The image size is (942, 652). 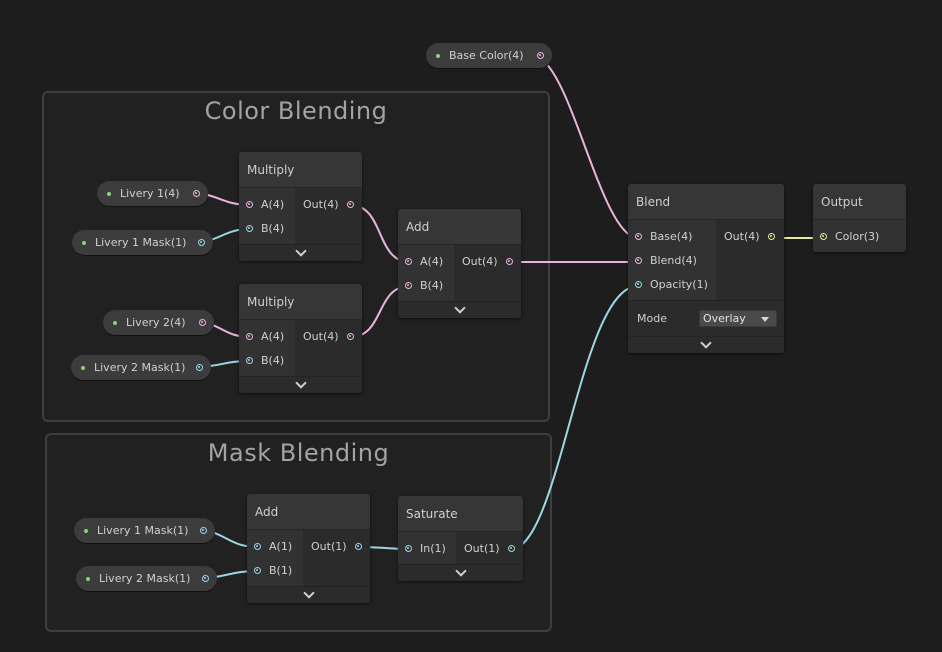 What do you see at coordinates (672, 260) in the screenshot?
I see `input-slot-blend: Blend(4)` at bounding box center [672, 260].